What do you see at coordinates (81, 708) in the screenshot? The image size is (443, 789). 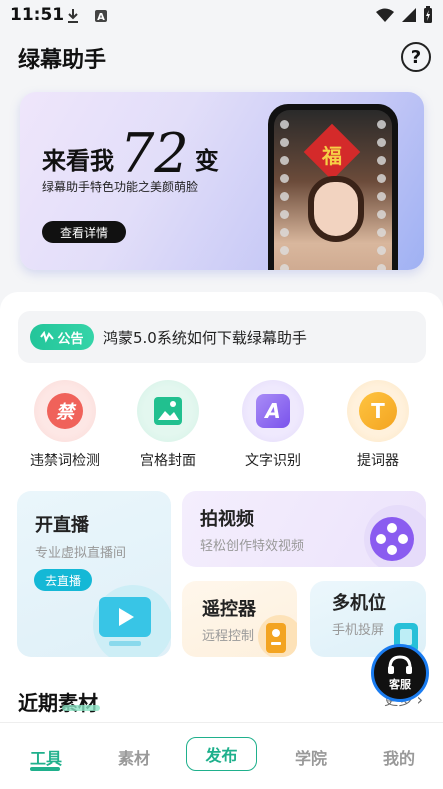 I see `title-underline` at bounding box center [81, 708].